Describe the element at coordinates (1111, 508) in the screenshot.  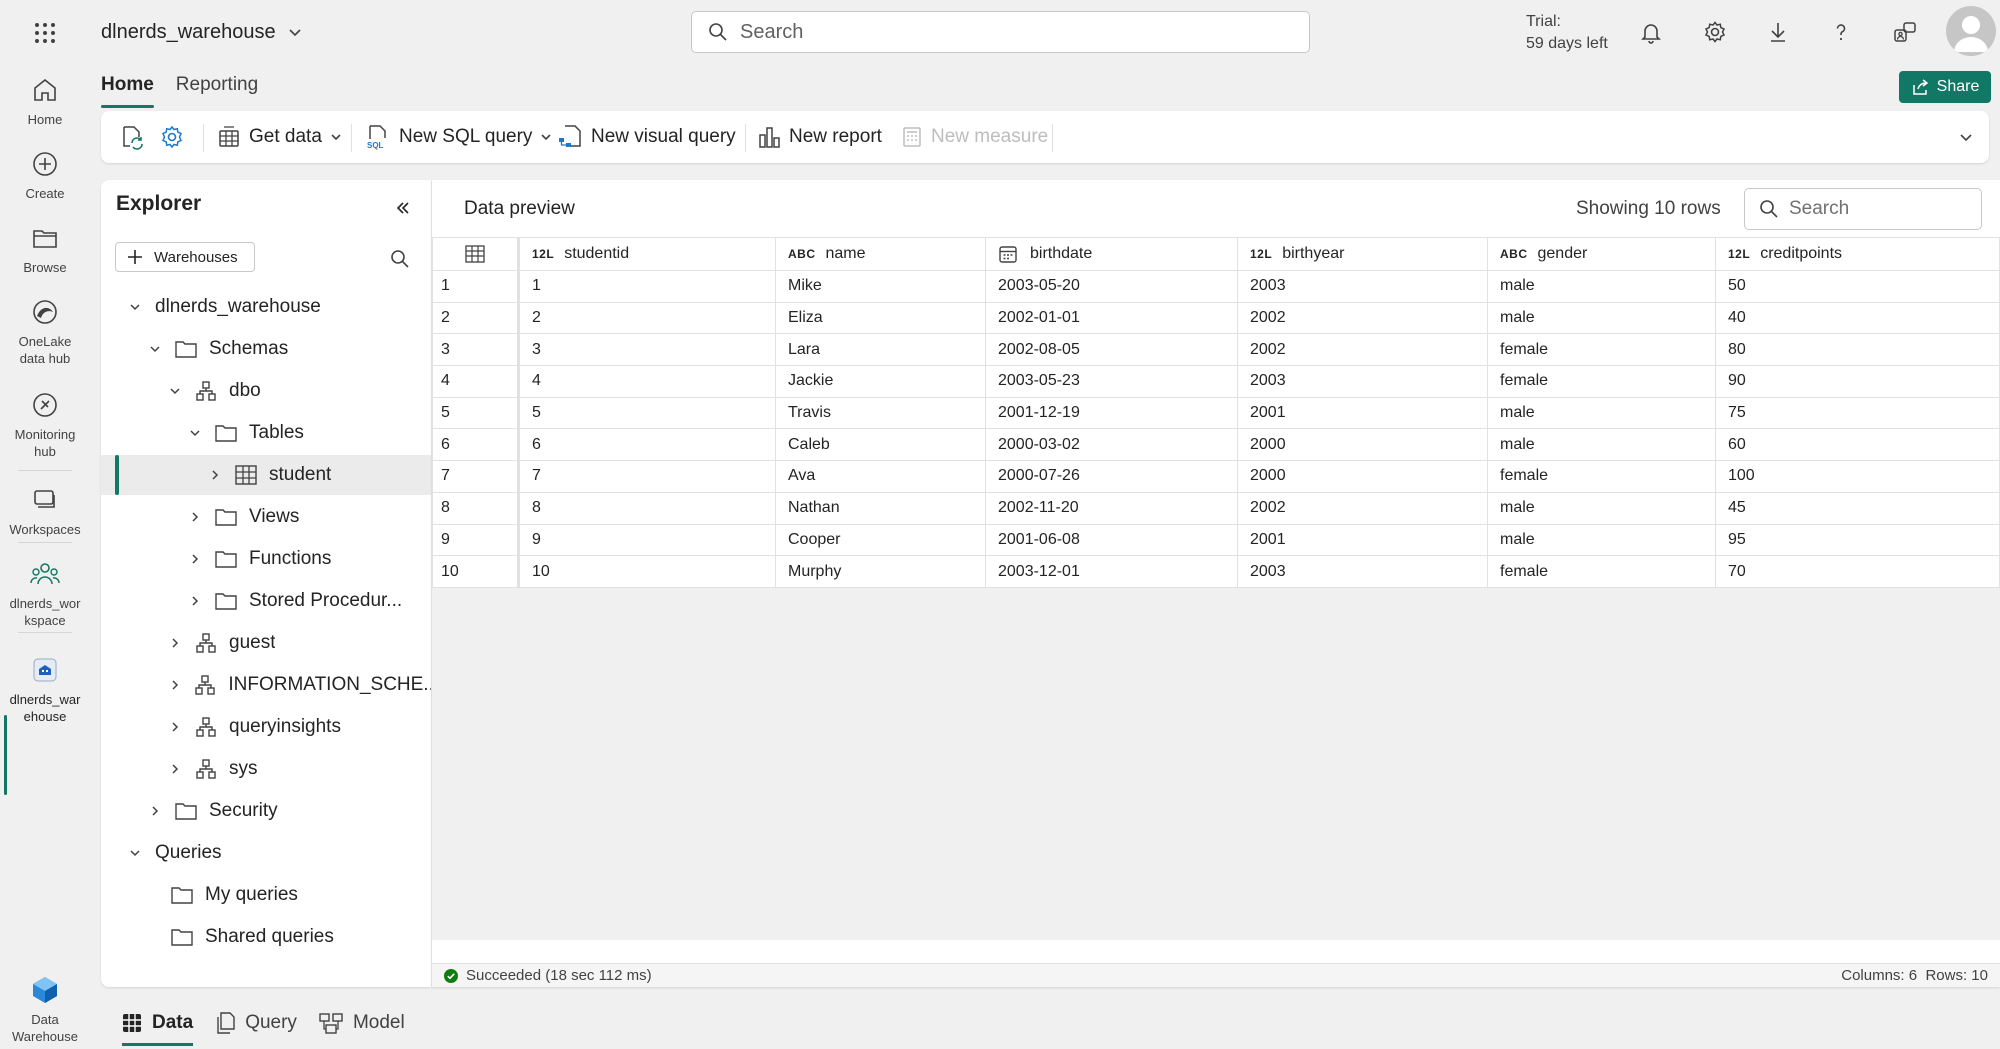
I see `table-cell: 2002-11-20` at that location.